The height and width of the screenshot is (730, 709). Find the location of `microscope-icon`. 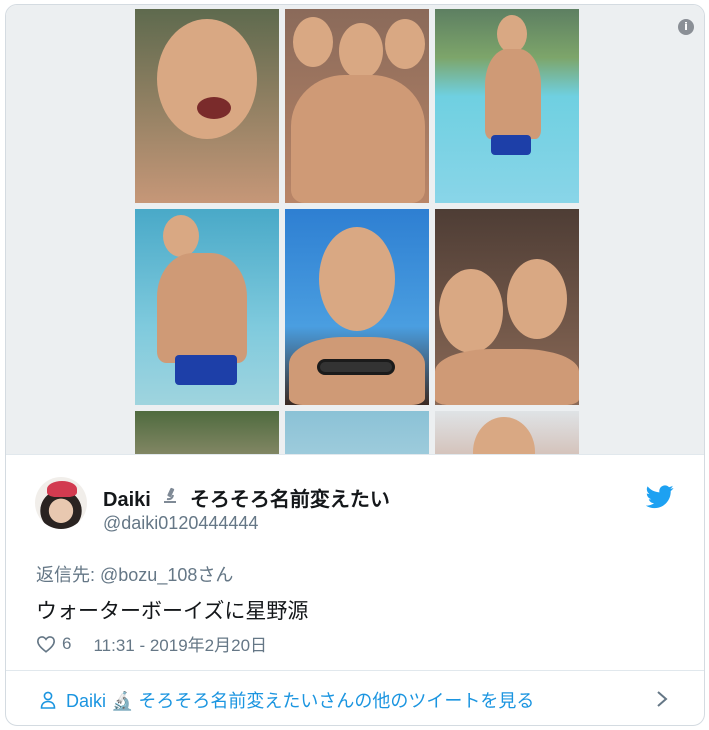

microscope-icon is located at coordinates (170, 499).